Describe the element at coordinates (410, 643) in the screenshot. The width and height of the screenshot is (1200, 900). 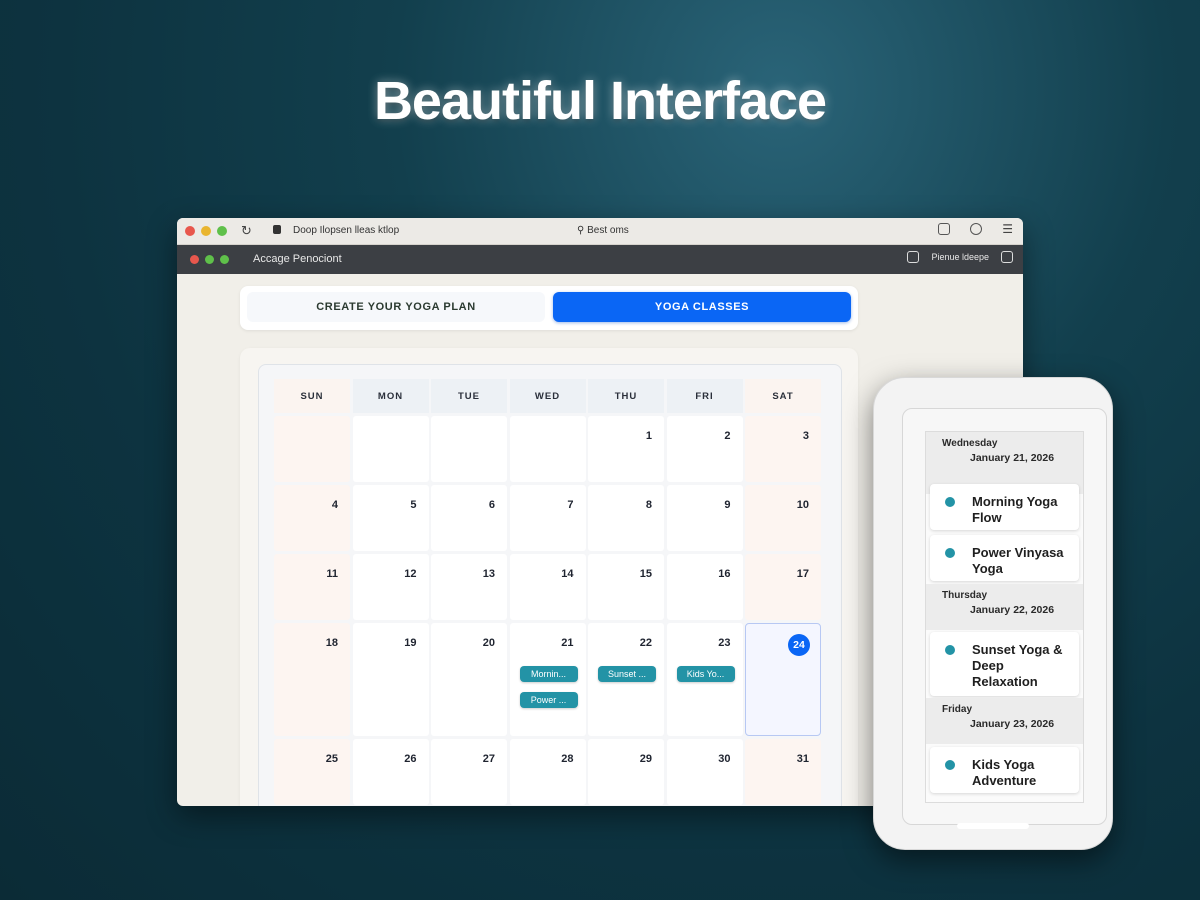
I see `day-number: 19` at that location.